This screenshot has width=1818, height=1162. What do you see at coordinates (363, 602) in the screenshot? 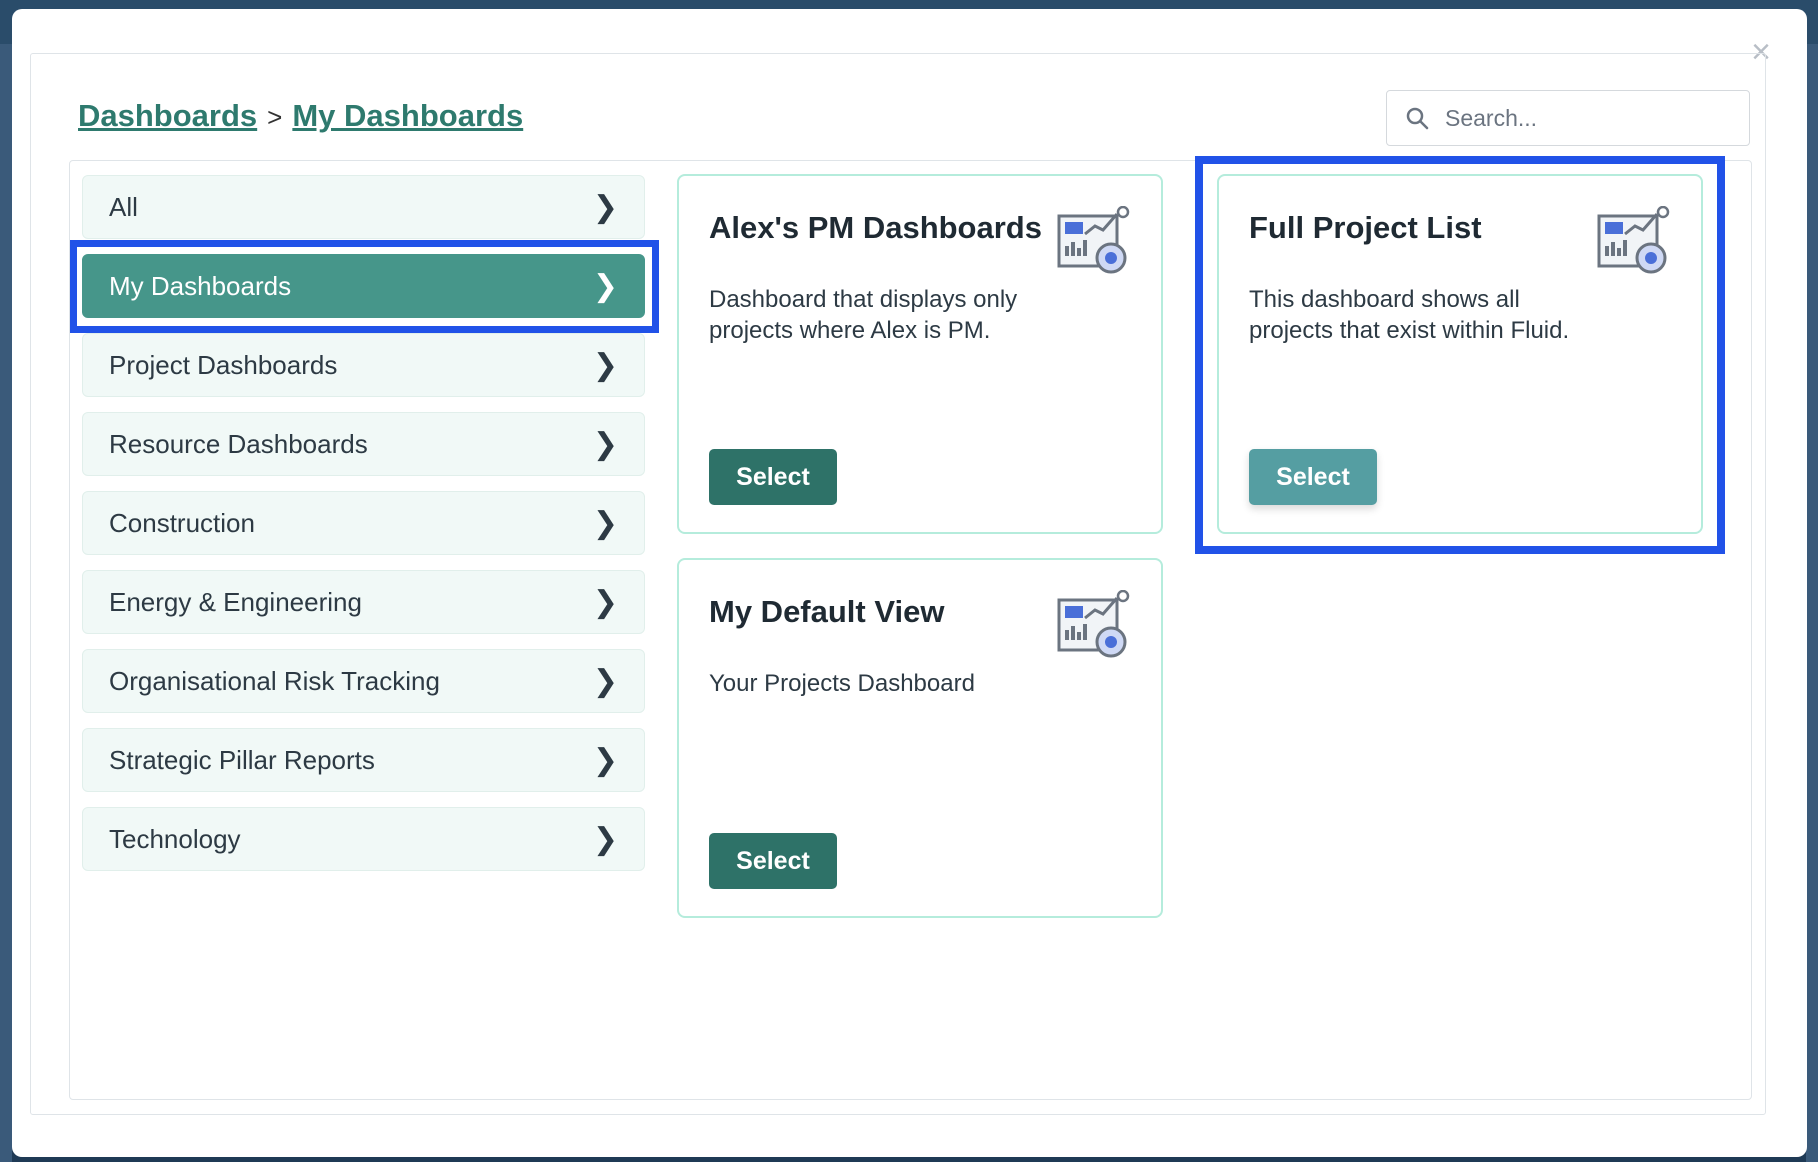
I see `sidebar-item-energy-engineering: Energy & Engineering ❯` at bounding box center [363, 602].